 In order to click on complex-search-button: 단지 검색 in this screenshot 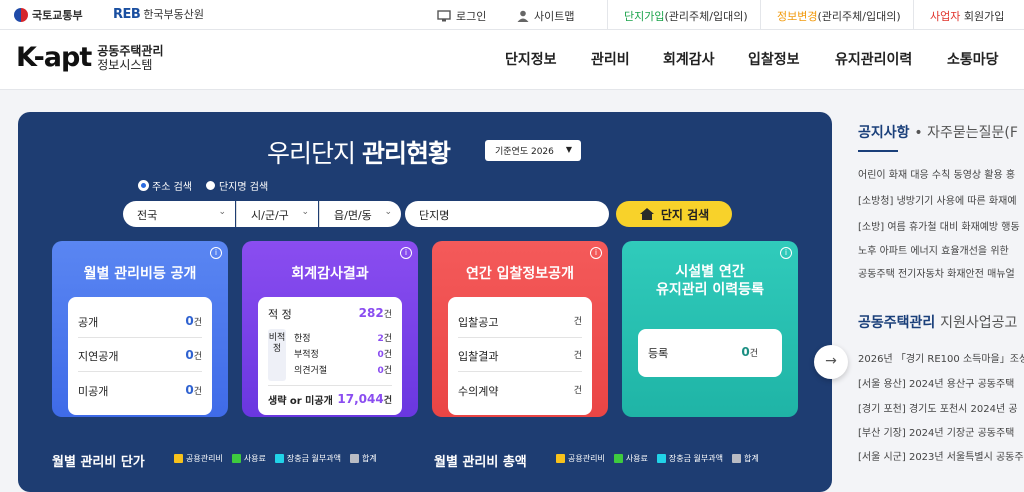, I will do `click(674, 214)`.